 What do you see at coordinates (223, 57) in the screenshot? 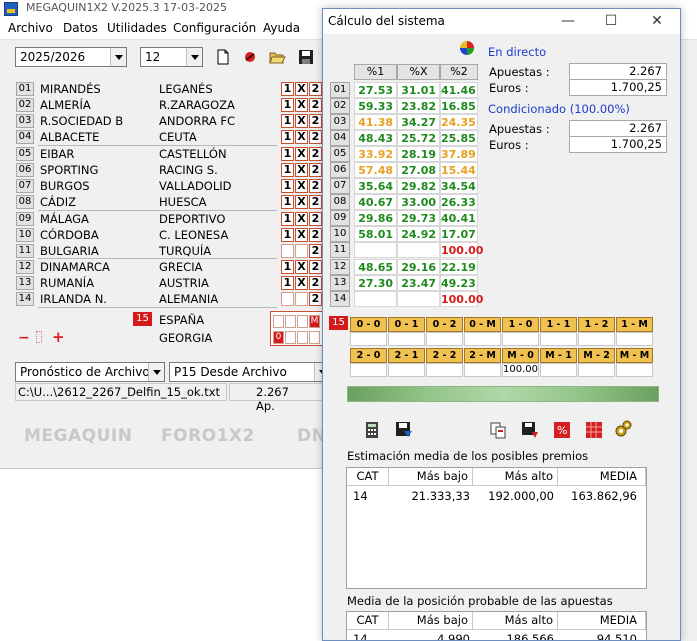
I see `new-file-icon` at bounding box center [223, 57].